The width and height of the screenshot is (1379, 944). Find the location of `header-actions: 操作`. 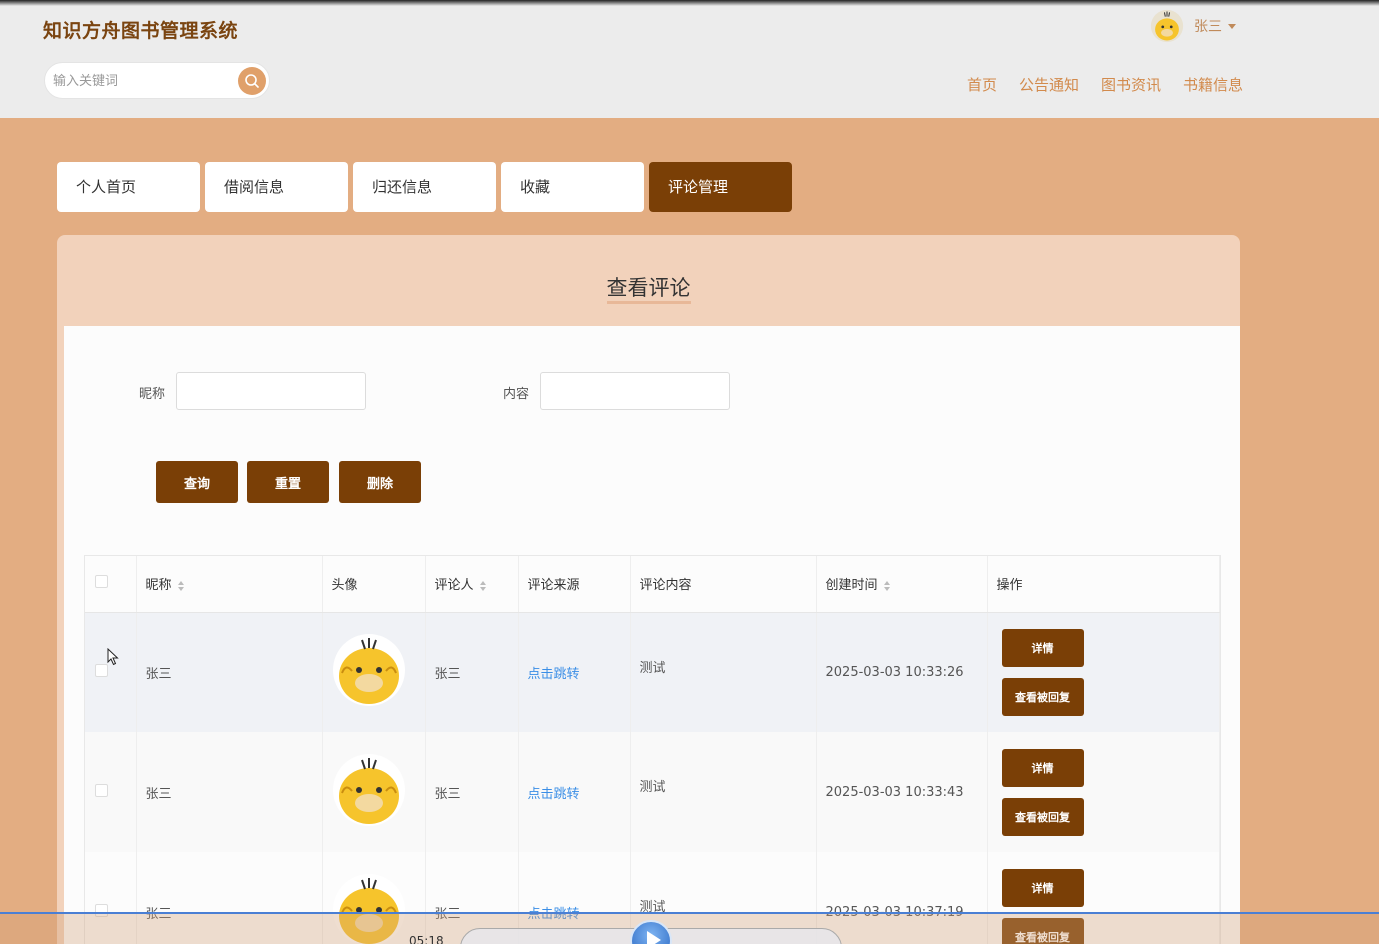

header-actions: 操作 is located at coordinates (1103, 584).